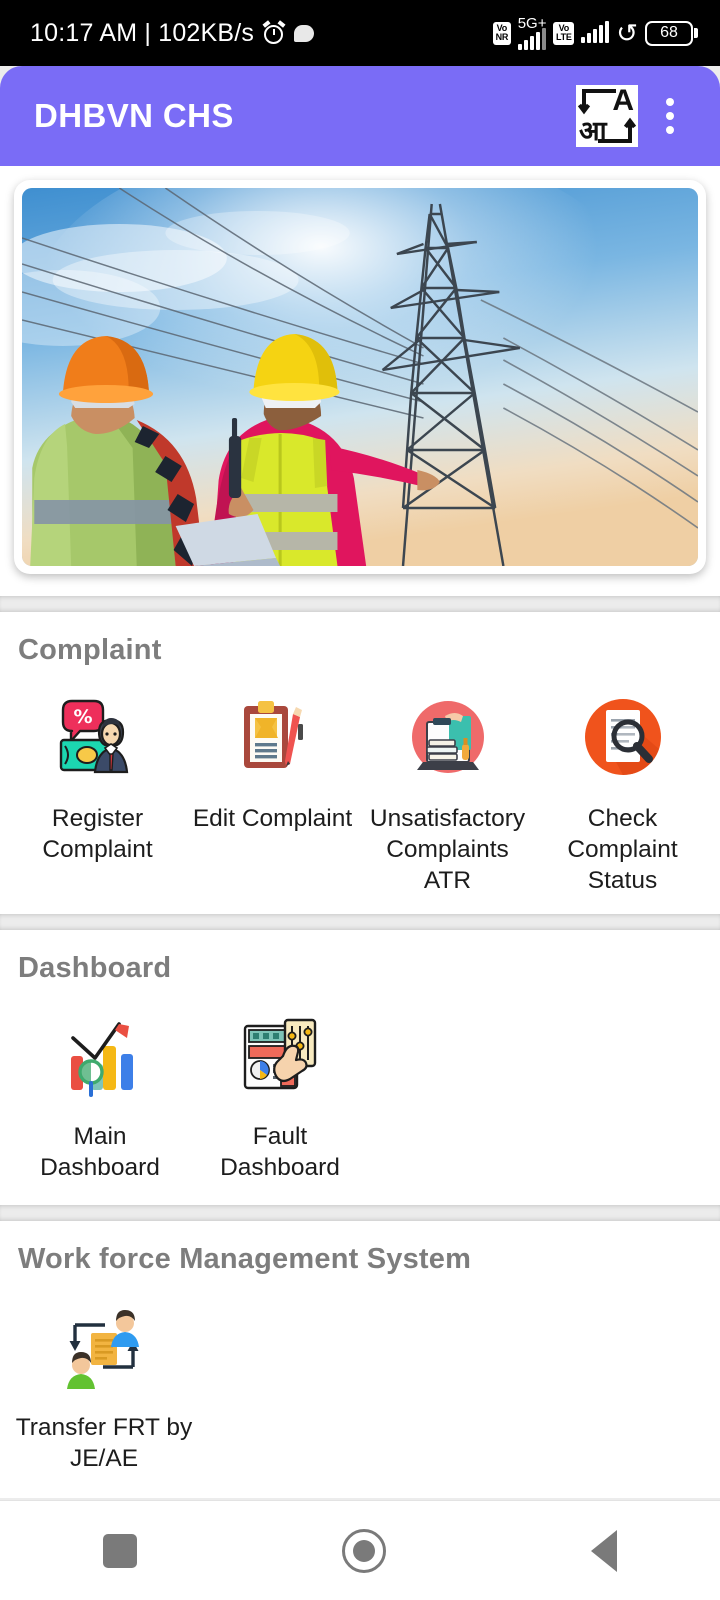 This screenshot has height=1600, width=720. I want to click on workforce-grid: Transfer FRT by JE/AE, so click(360, 1375).